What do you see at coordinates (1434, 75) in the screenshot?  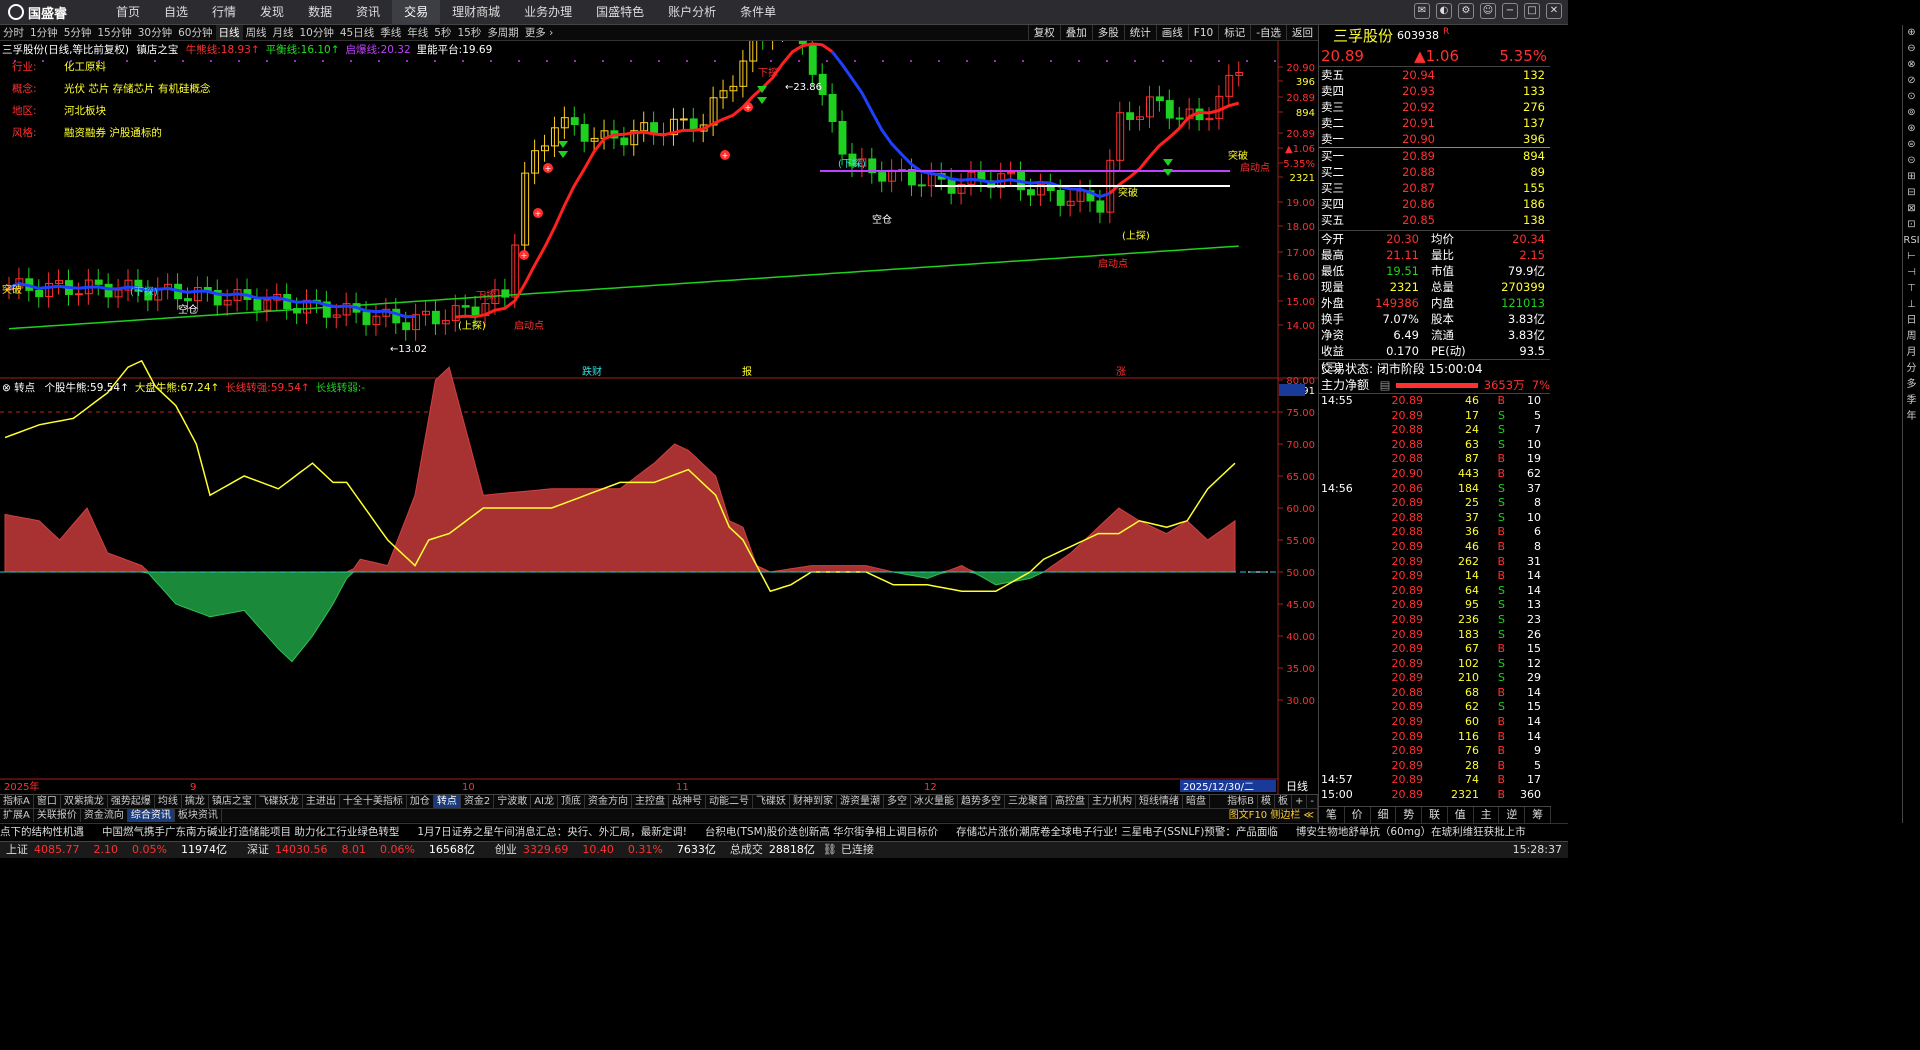 I see `book-row: 卖五 20.94 132` at bounding box center [1434, 75].